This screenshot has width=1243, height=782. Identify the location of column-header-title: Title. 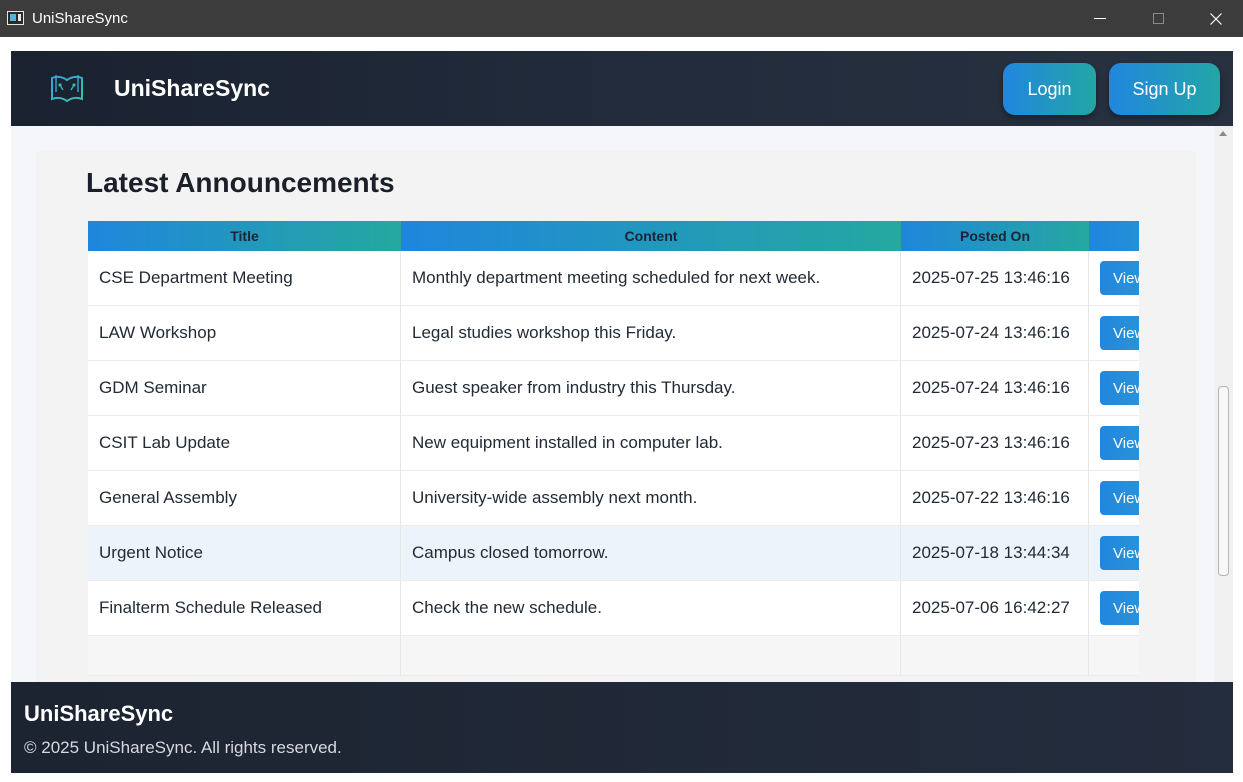
(244, 236).